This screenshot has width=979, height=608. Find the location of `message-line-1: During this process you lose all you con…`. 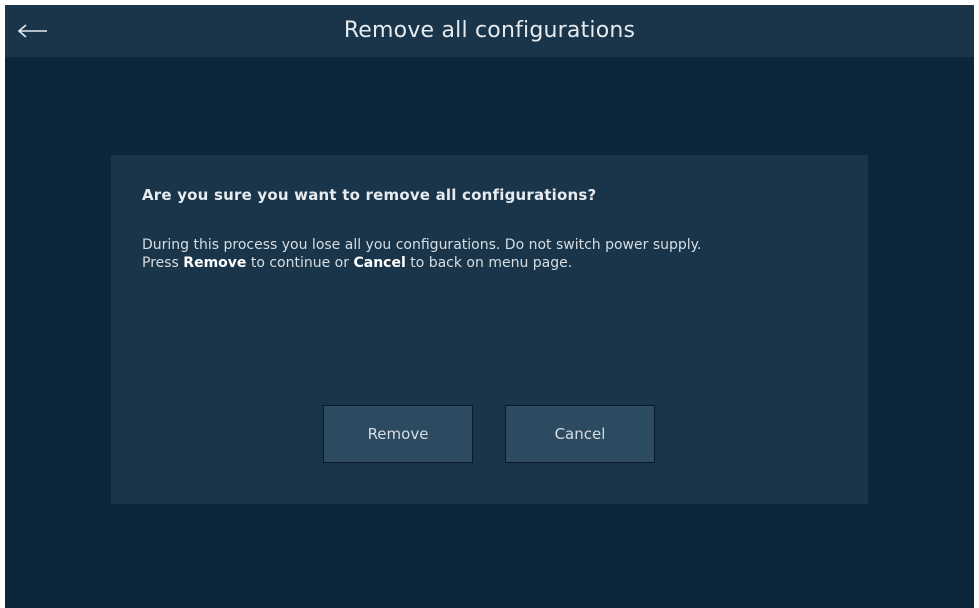

message-line-1: During this process you lose all you con… is located at coordinates (422, 245).